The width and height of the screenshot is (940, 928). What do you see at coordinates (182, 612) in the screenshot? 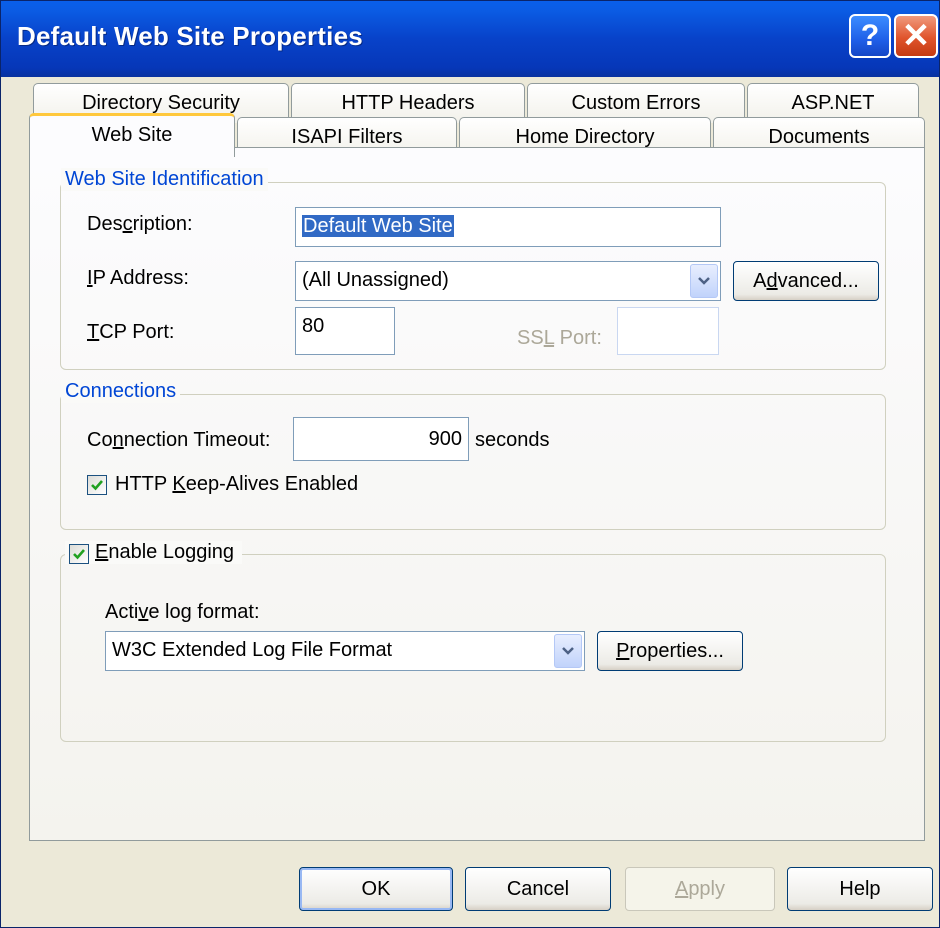
I see `active-log-format-label: Active log format:` at bounding box center [182, 612].